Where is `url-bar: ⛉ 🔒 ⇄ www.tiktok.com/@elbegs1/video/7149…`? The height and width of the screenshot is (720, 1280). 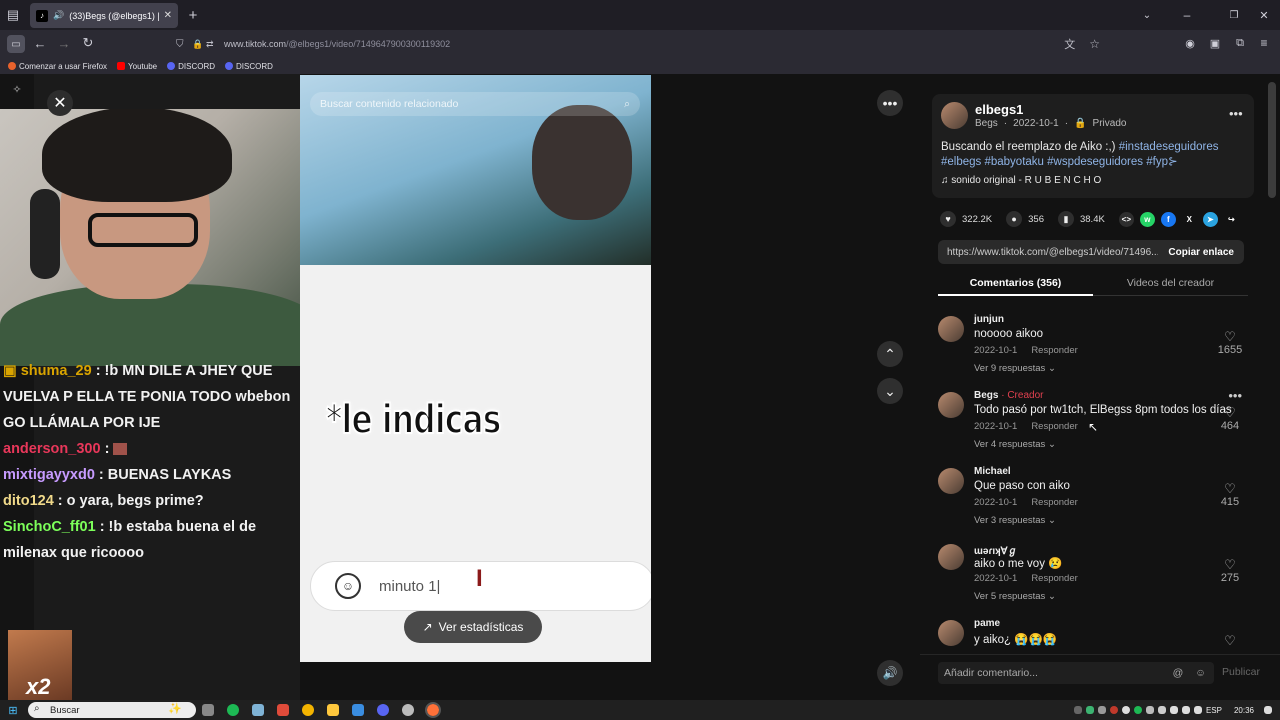
url-bar: ⛉ 🔒 ⇄ www.tiktok.com/@elbegs1/video/7149… is located at coordinates (640, 44).